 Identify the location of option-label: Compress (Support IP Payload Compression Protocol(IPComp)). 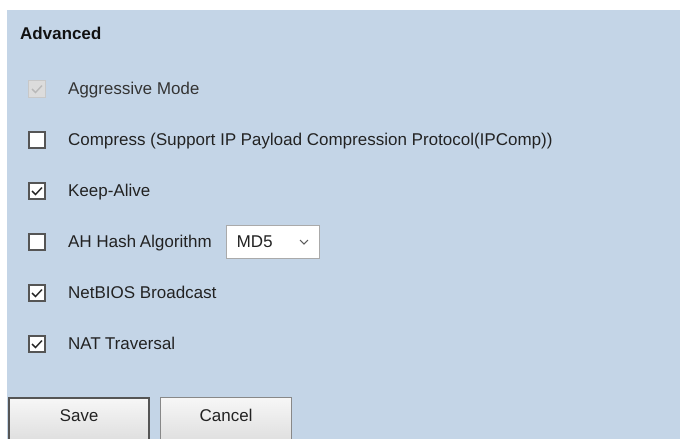
(310, 140).